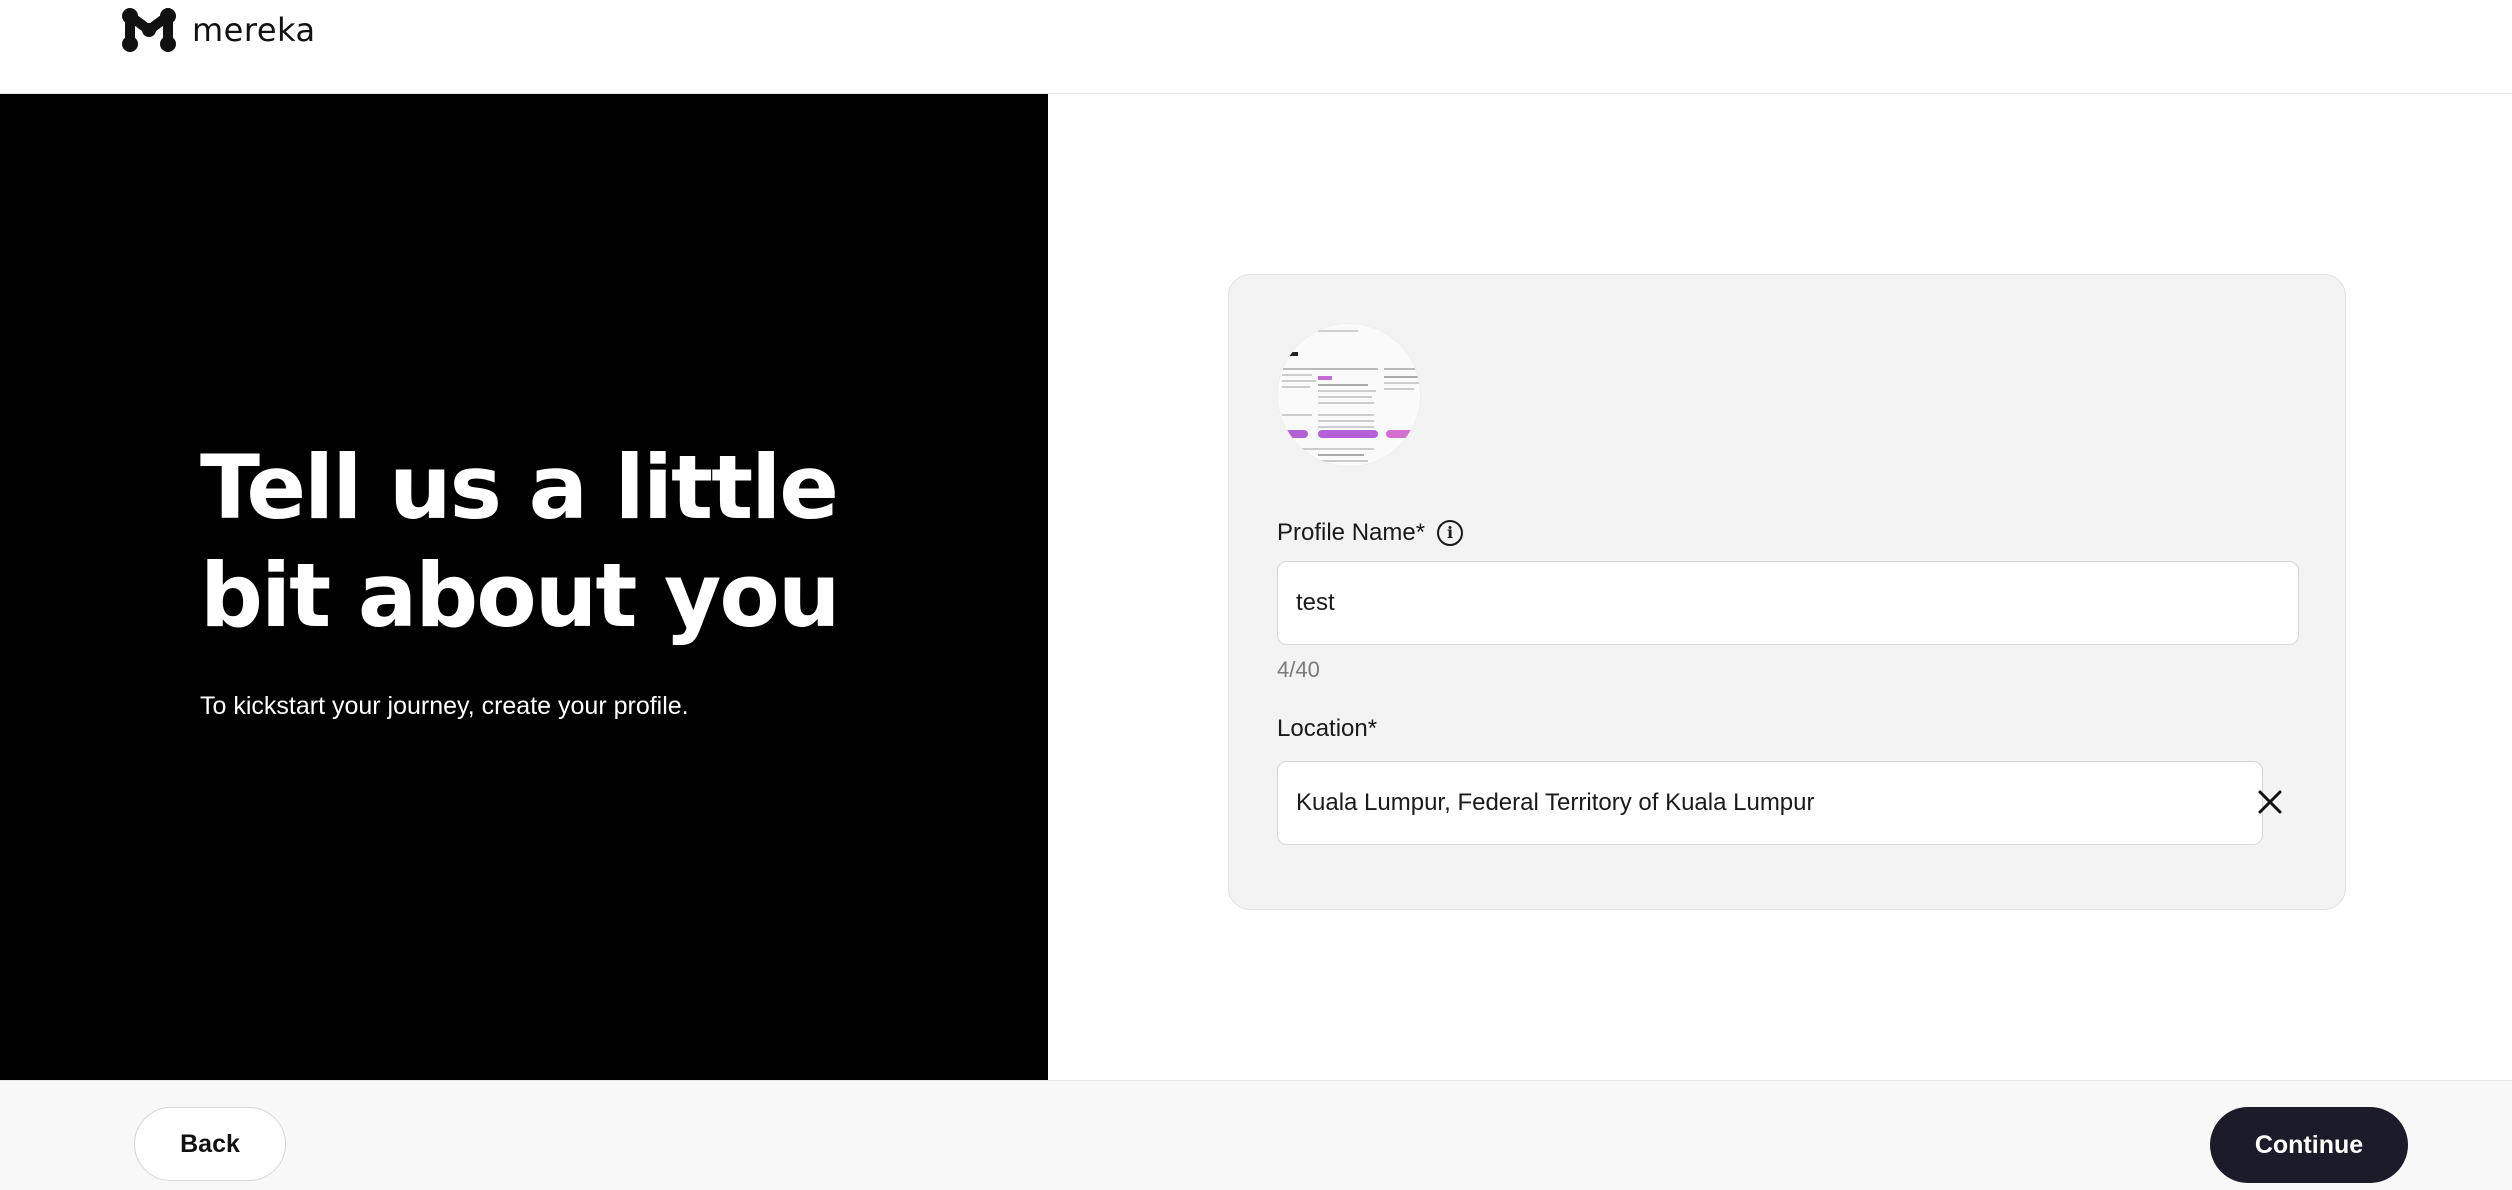 This screenshot has width=2512, height=1190. I want to click on location-label-text: Location*, so click(1327, 728).